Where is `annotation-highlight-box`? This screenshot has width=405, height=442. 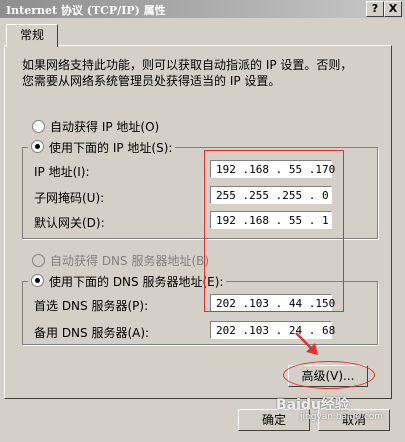 annotation-highlight-box is located at coordinates (274, 231).